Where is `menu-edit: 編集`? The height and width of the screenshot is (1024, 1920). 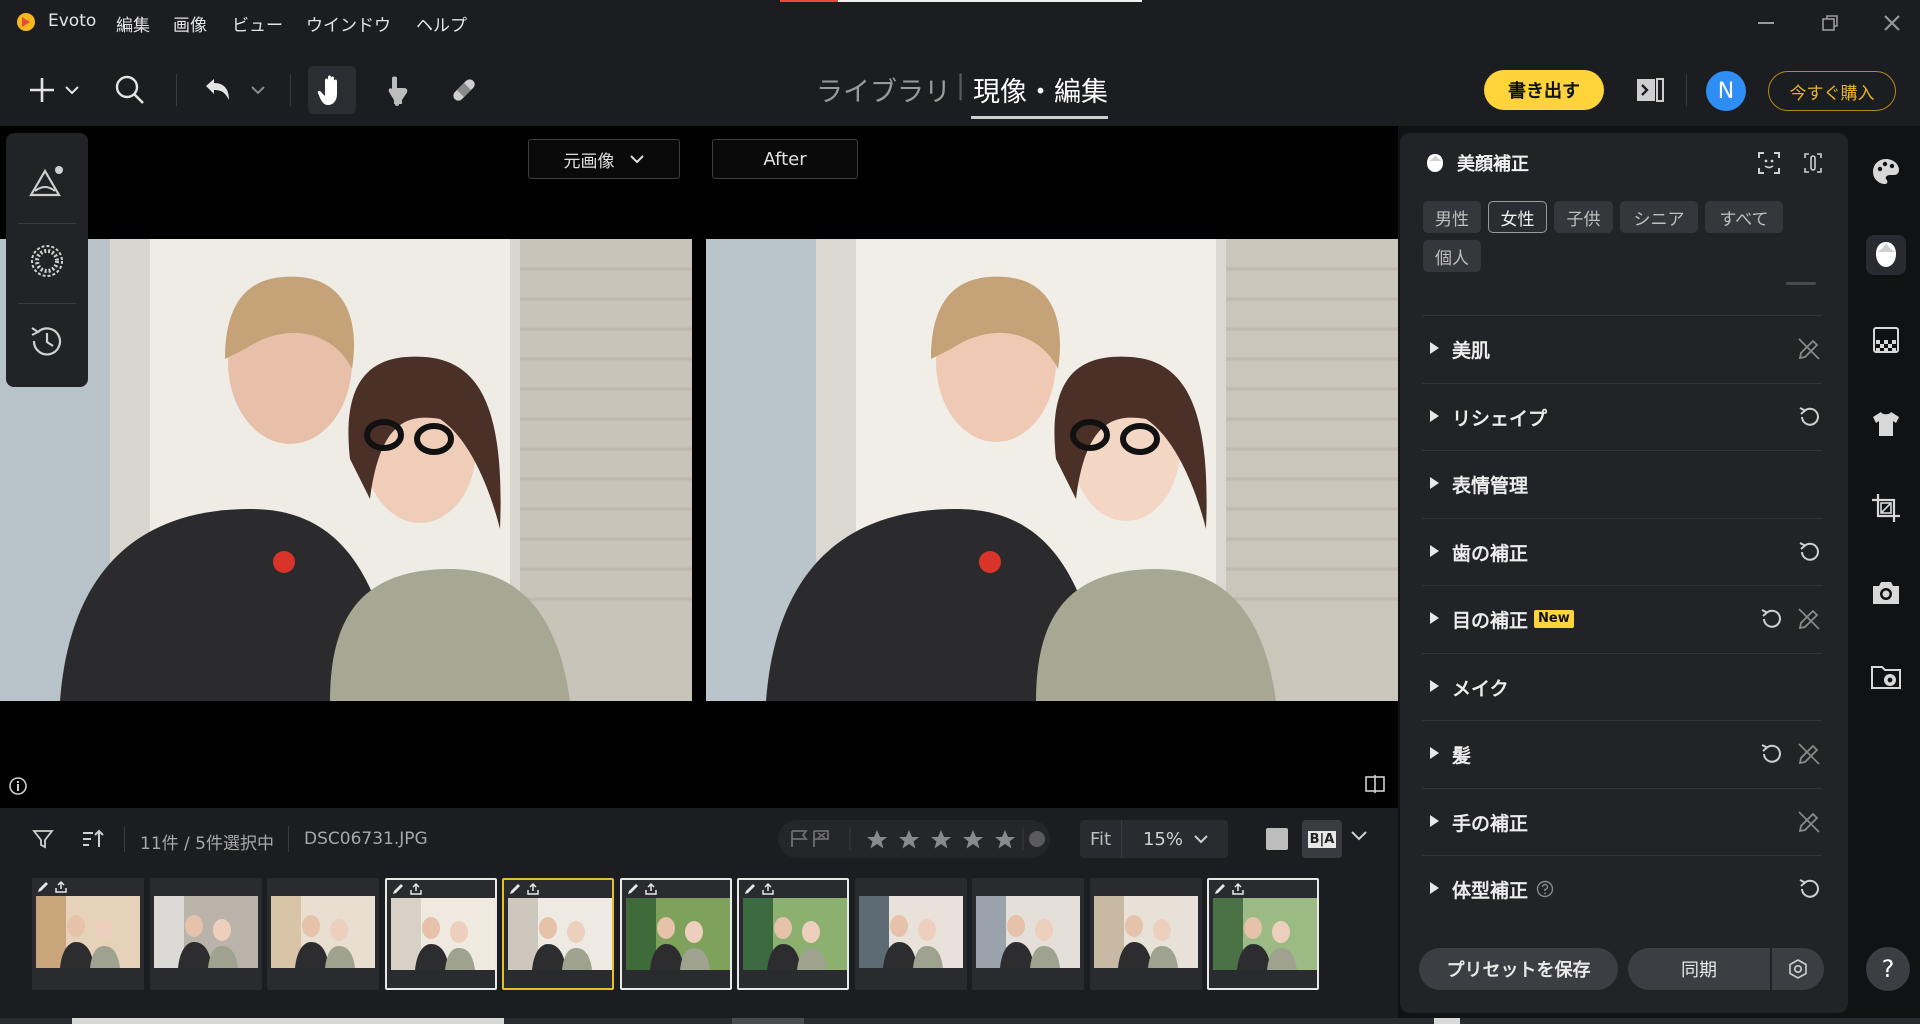 menu-edit: 編集 is located at coordinates (133, 23).